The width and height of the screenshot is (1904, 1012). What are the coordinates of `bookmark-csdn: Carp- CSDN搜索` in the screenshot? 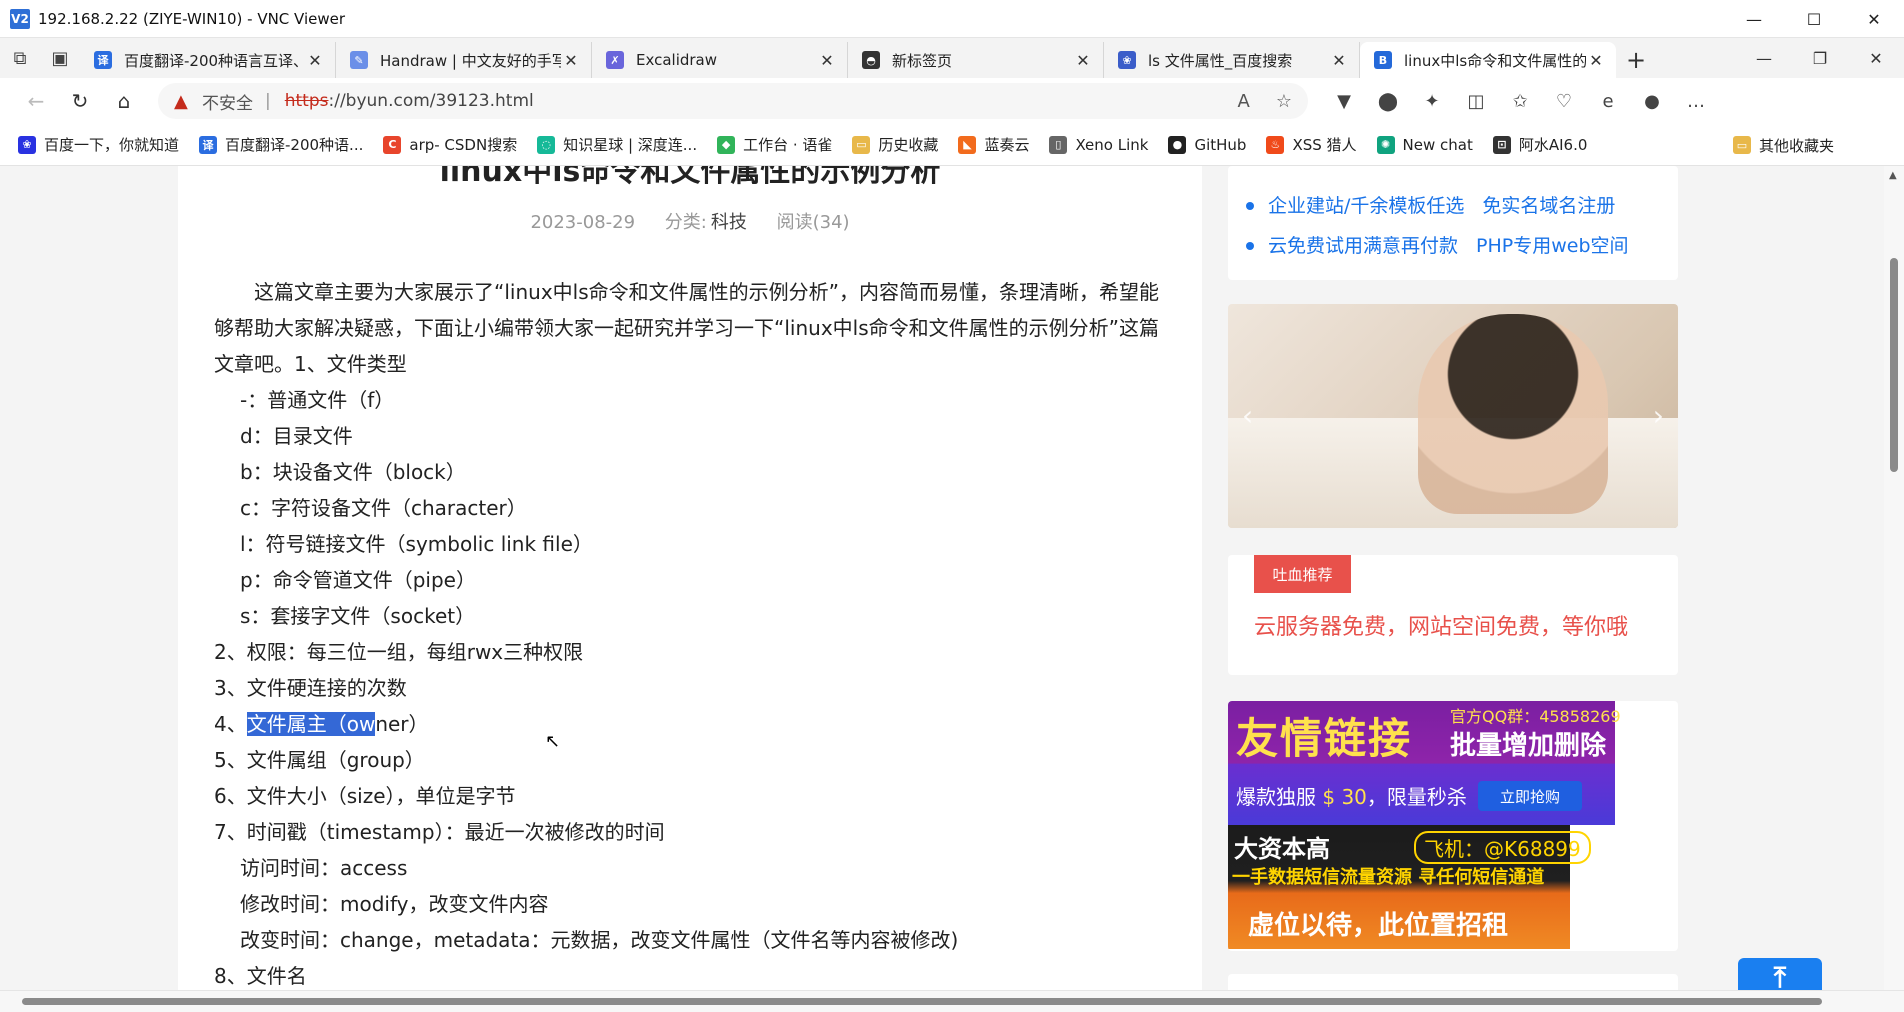 It's located at (450, 144).